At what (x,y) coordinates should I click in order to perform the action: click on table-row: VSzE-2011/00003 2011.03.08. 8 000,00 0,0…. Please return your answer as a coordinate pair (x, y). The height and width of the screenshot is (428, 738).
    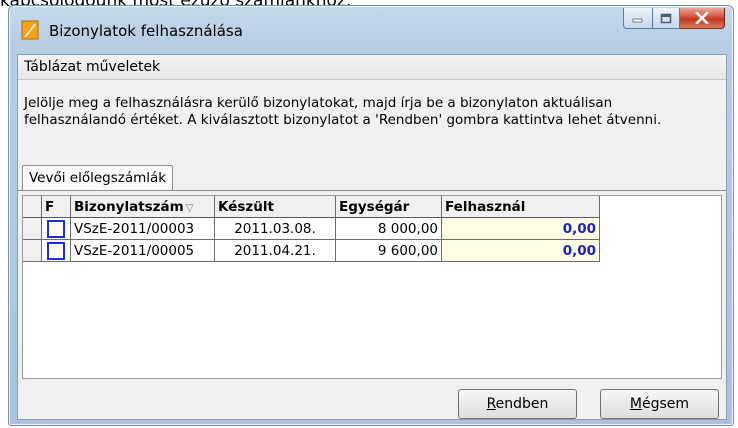
    Looking at the image, I should click on (311, 228).